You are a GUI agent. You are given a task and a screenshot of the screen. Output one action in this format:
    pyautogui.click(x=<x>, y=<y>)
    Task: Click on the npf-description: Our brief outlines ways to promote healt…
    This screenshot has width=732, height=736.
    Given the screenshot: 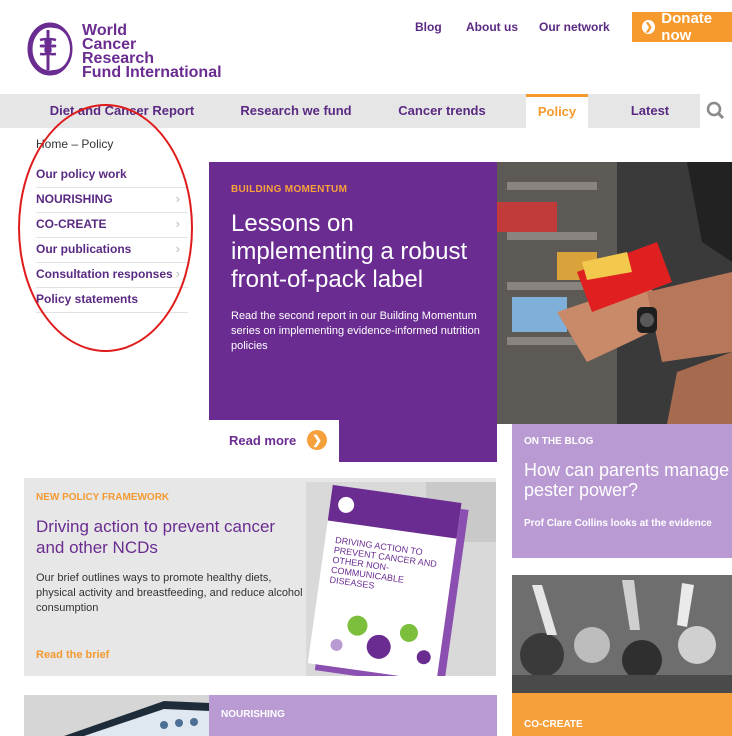 What is the action you would take?
    pyautogui.click(x=169, y=593)
    